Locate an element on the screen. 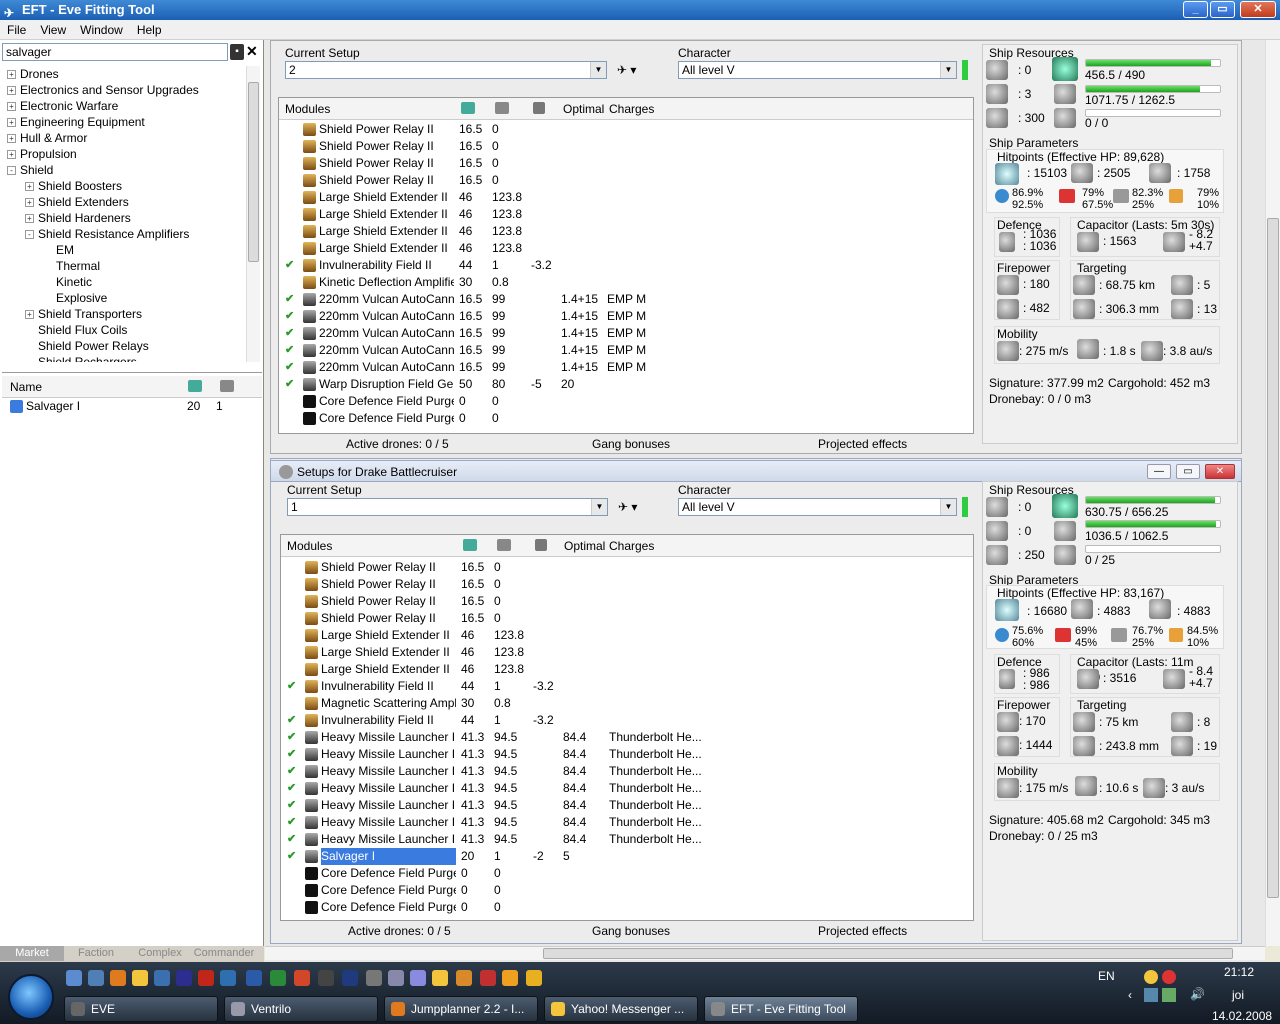 This screenshot has height=1024, width=1280. collapse-icon: - is located at coordinates (29, 235).